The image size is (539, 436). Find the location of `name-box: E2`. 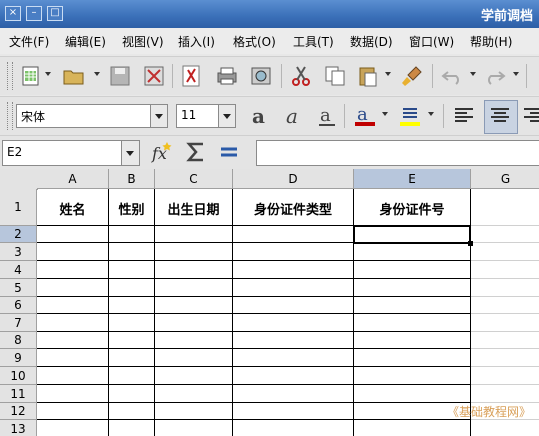

name-box: E2 is located at coordinates (71, 153).